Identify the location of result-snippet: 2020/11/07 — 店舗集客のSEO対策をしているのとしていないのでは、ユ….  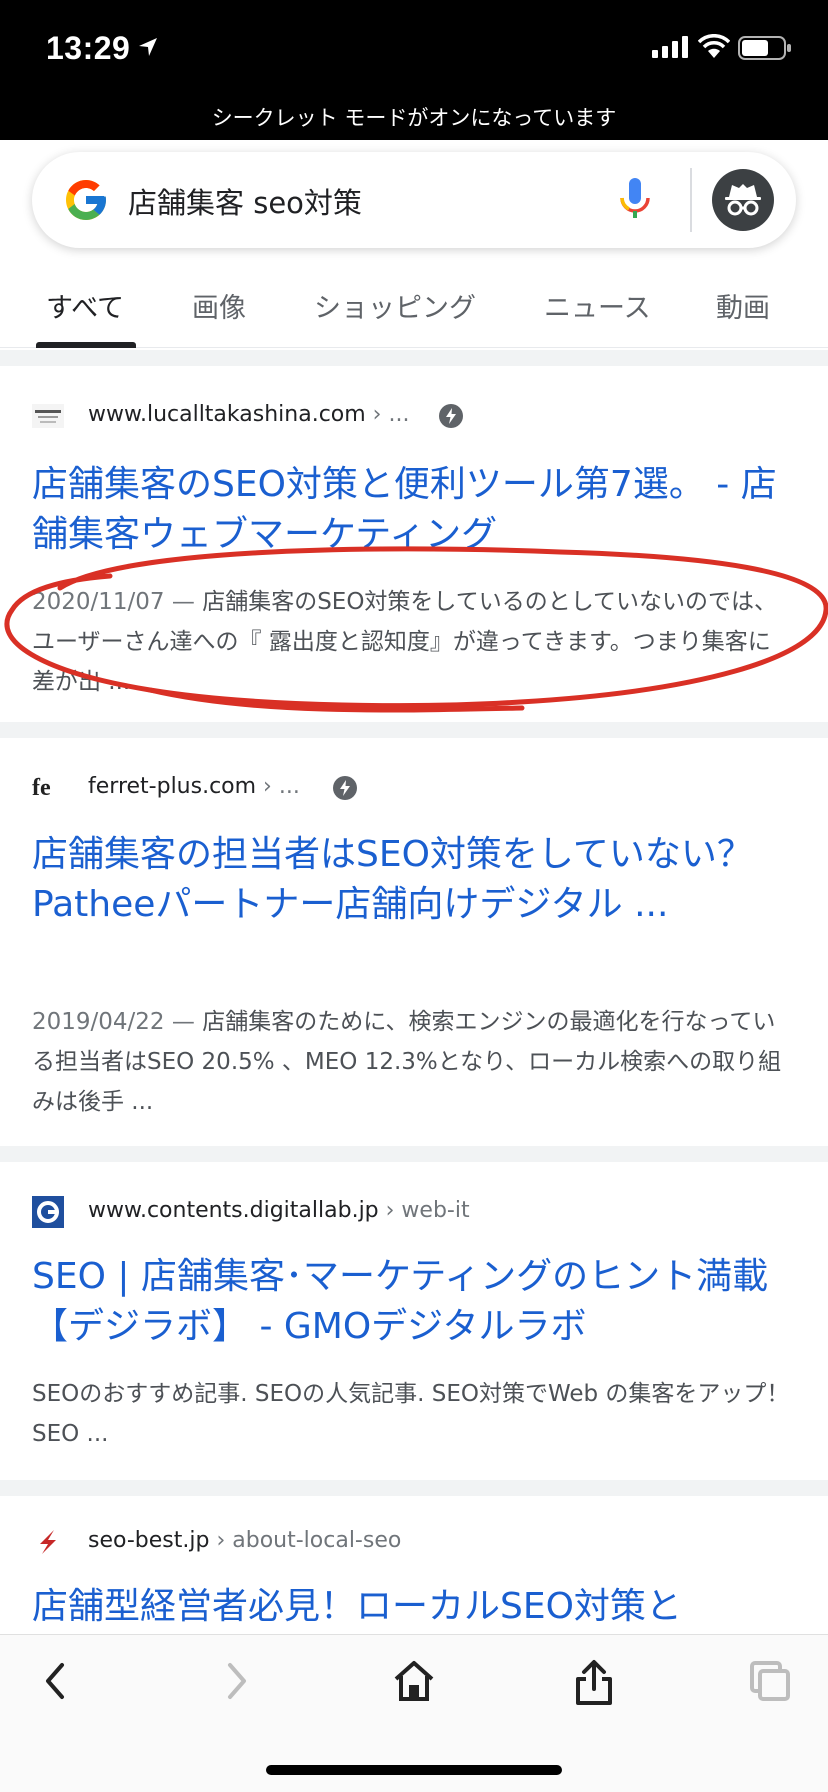
(405, 642).